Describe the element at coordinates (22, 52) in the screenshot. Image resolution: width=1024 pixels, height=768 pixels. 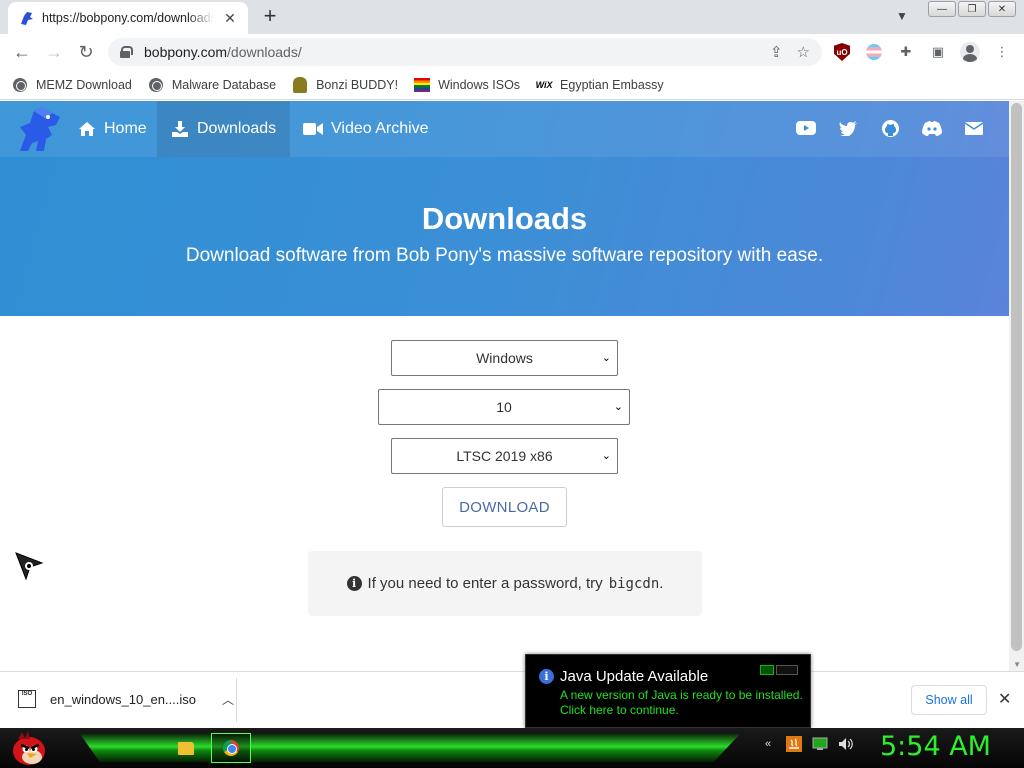
I see `back-button: ←` at that location.